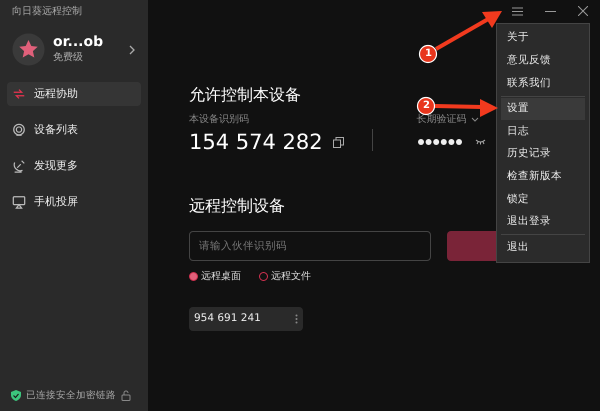  I want to click on annotation-number: 2, so click(426, 106).